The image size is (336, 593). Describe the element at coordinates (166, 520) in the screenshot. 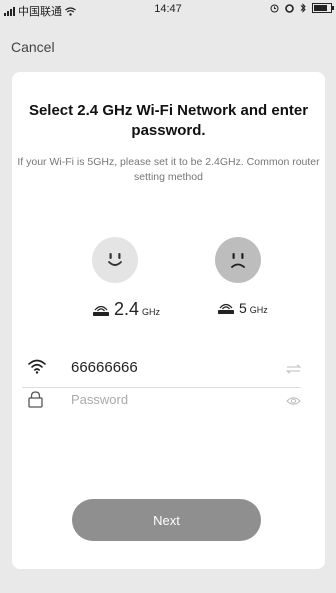

I see `next-button: Next` at that location.